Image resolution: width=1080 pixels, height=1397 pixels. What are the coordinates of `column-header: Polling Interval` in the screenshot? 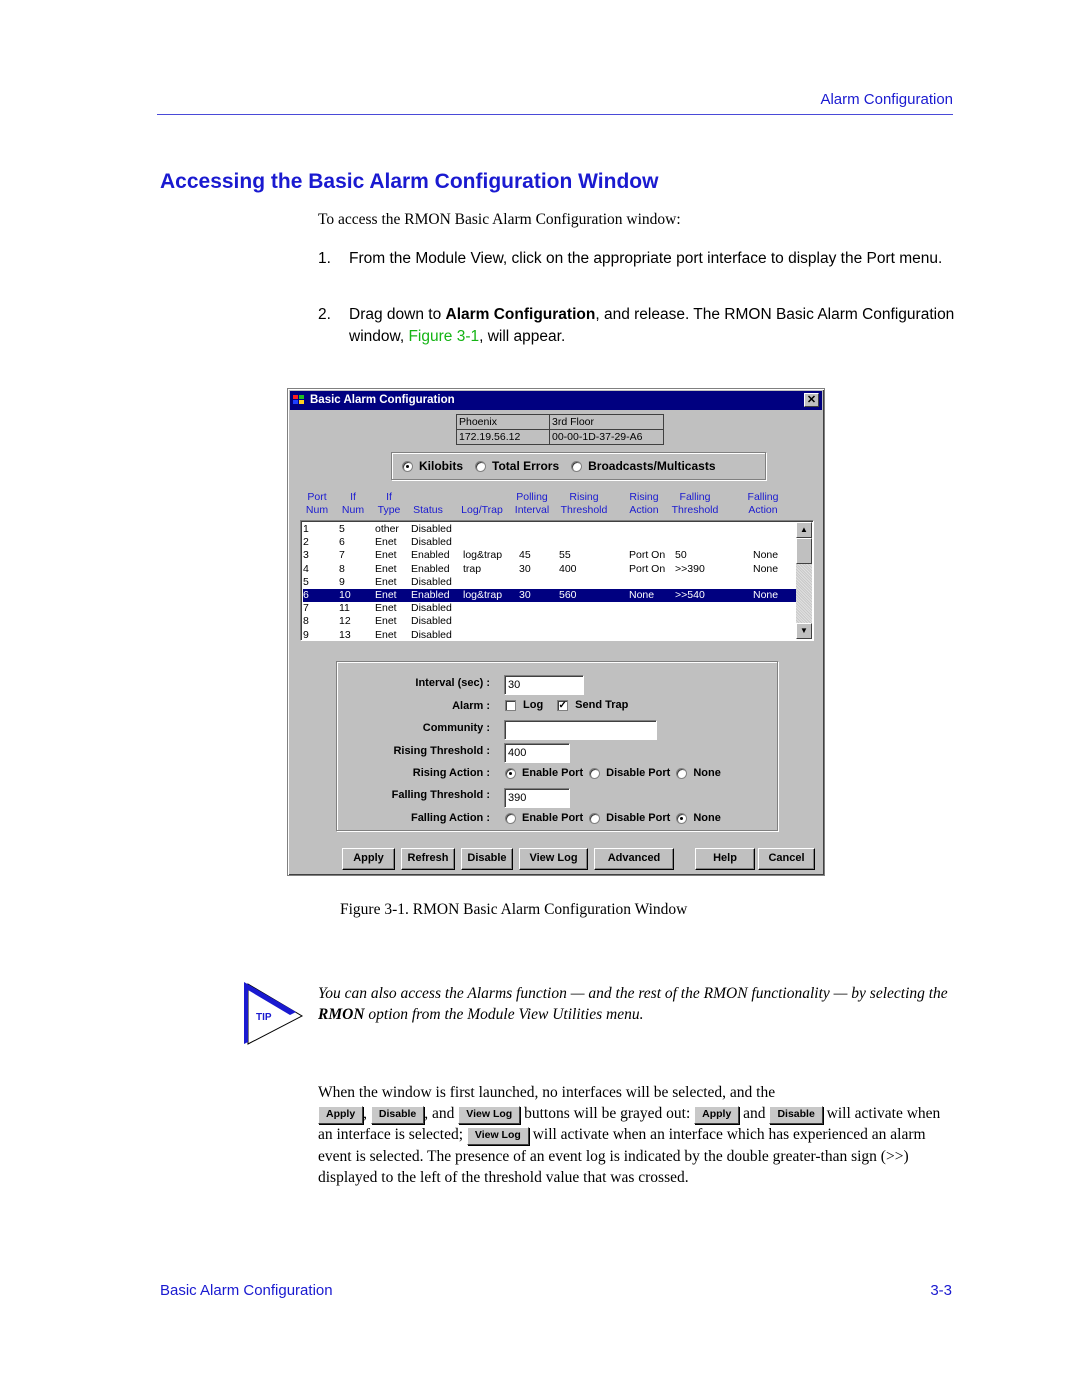 It's located at (532, 504).